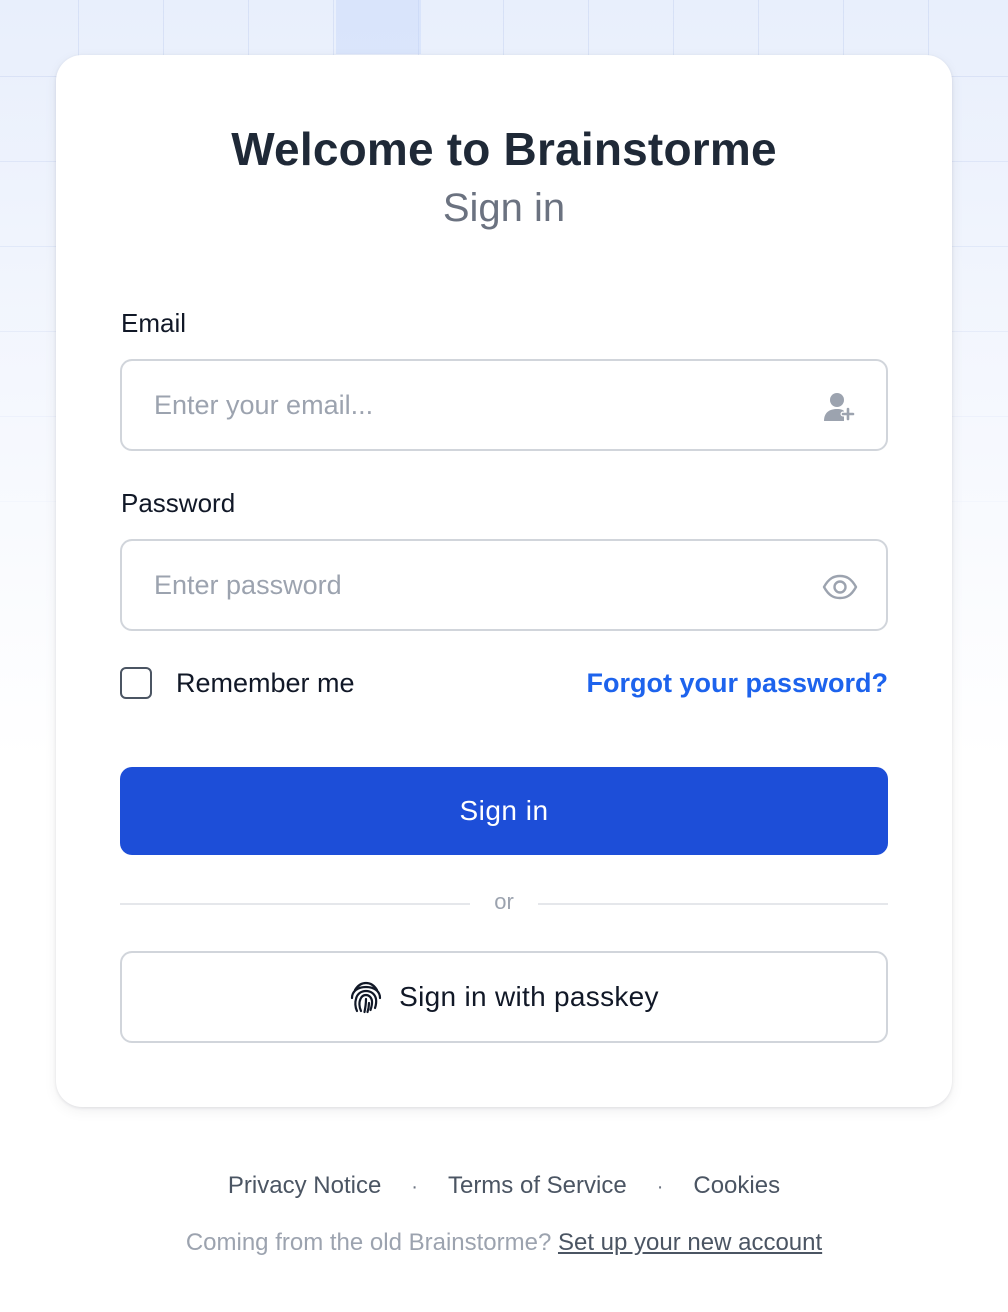  I want to click on email-field-wrapper, so click(504, 405).